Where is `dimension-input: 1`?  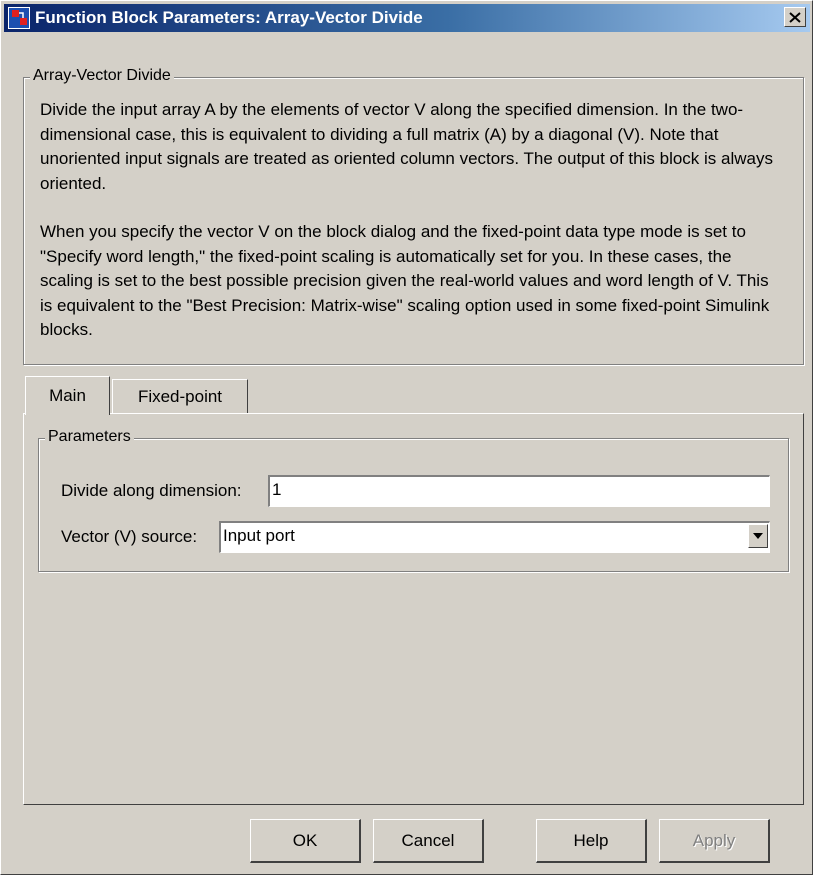 dimension-input: 1 is located at coordinates (519, 491).